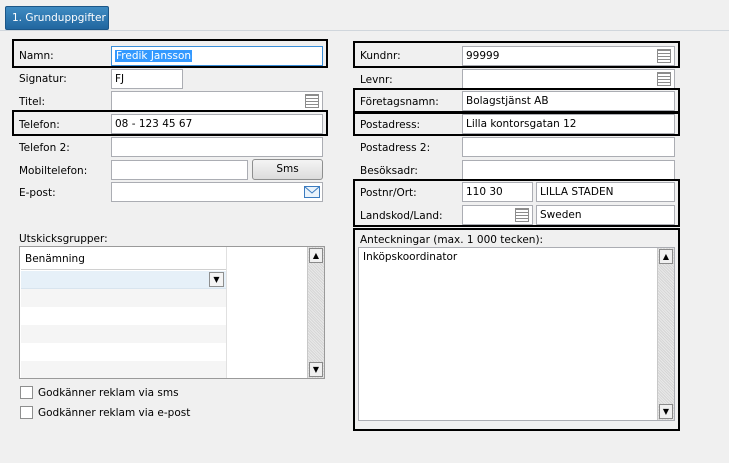  I want to click on supplier-no-input, so click(568, 79).